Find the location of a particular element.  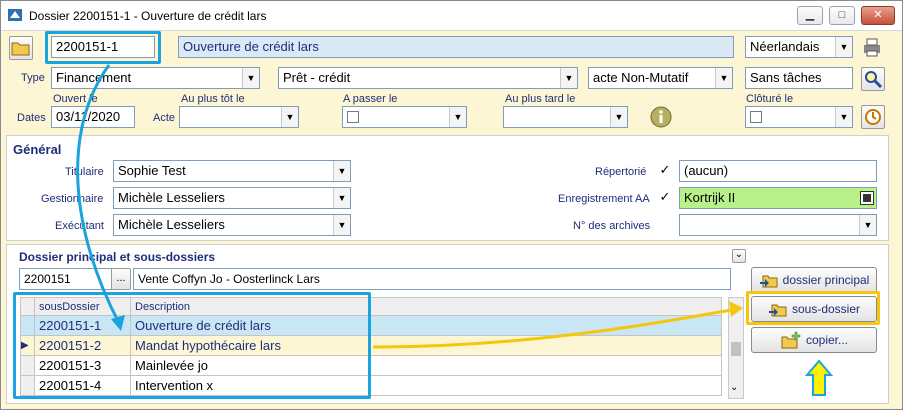

gestionnaire-value: Michèle Lesseliers is located at coordinates (171, 197).